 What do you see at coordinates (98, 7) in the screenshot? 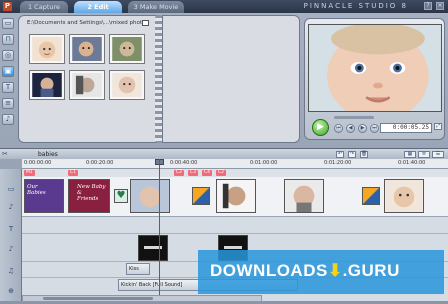
I see `tab-edit: 2 Edit` at bounding box center [98, 7].